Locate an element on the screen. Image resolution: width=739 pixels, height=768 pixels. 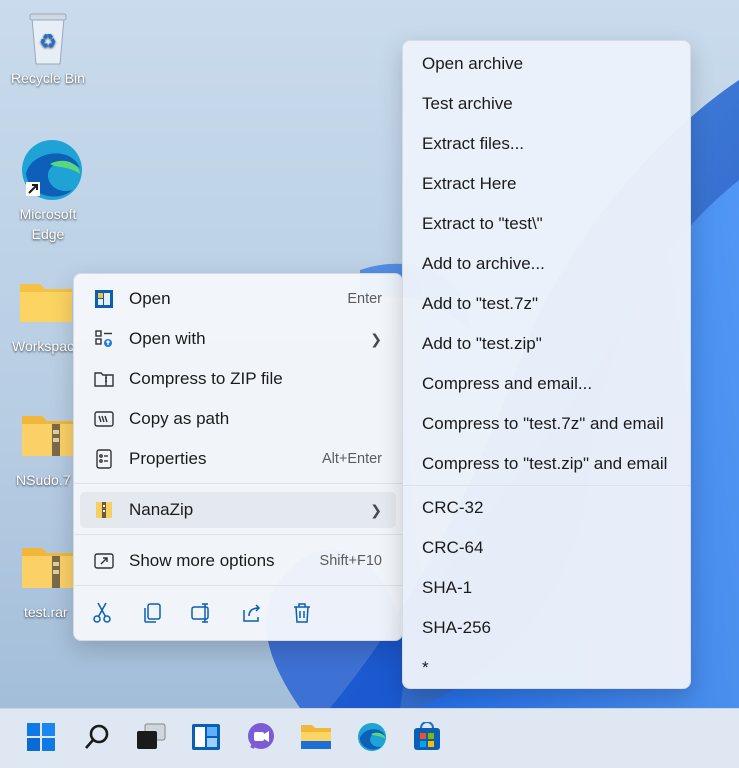
submenu-item-extract-here: Extract Here is located at coordinates (546, 184).